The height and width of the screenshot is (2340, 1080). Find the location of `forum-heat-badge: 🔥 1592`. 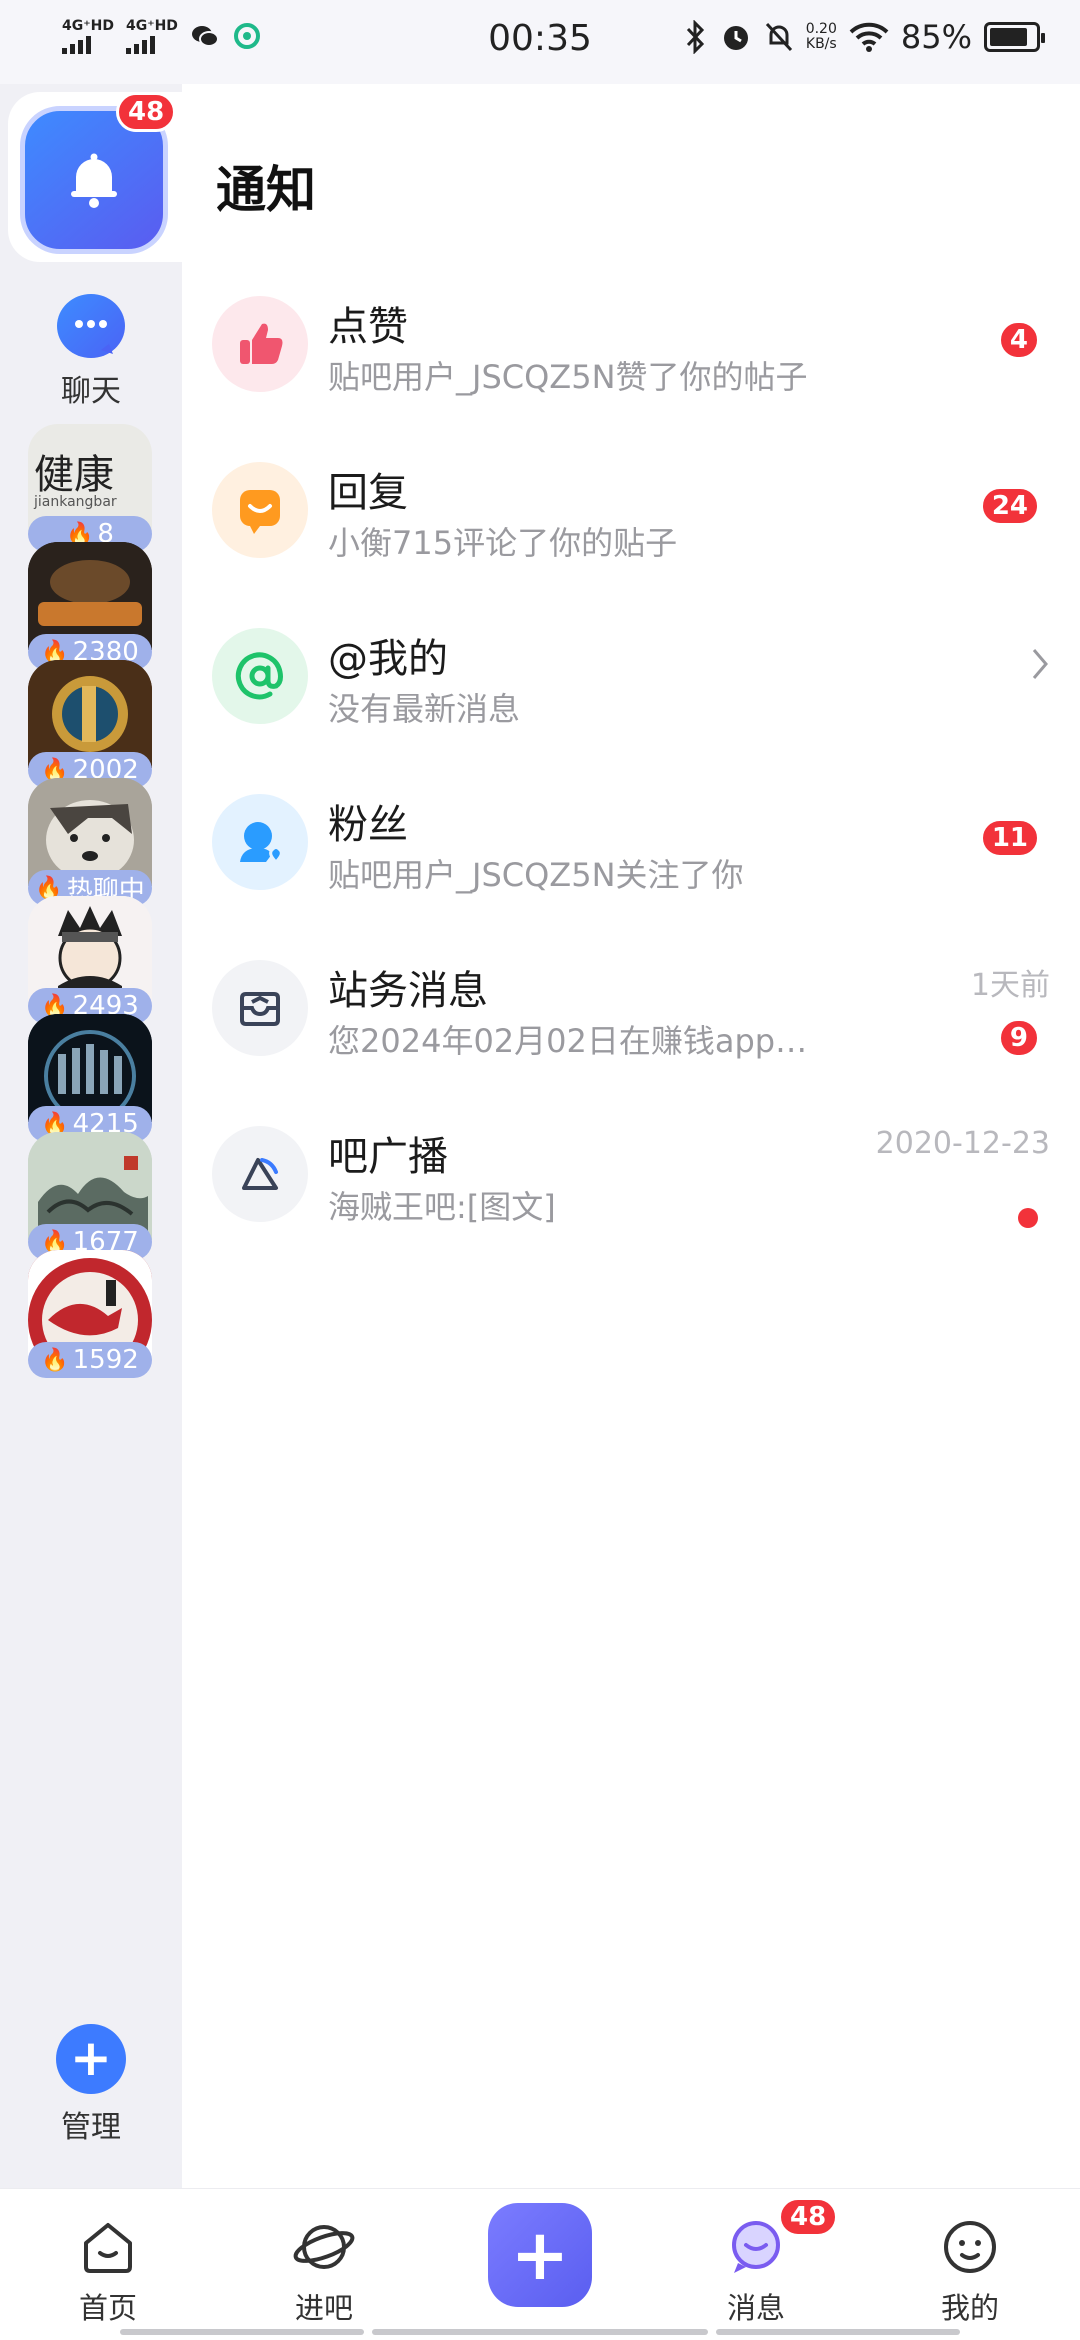

forum-heat-badge: 🔥 1592 is located at coordinates (90, 1360).